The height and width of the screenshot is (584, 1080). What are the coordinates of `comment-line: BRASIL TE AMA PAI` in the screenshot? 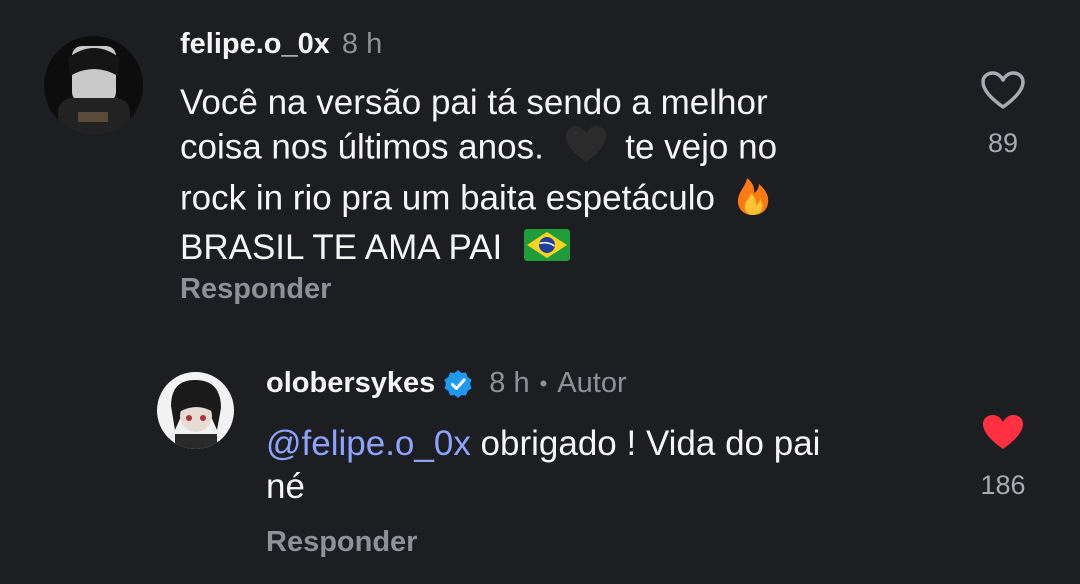 It's located at (478, 248).